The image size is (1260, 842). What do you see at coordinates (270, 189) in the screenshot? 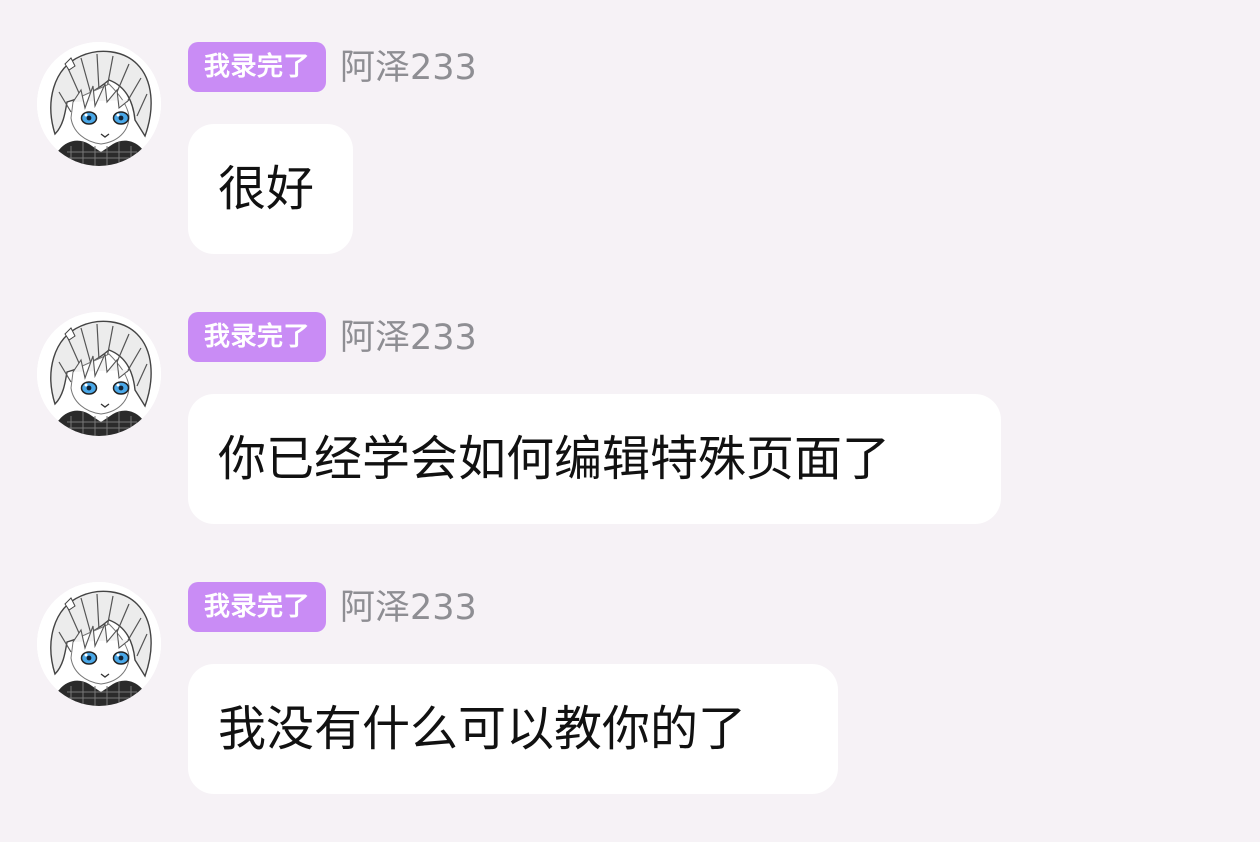
I see `message-bubble: 很好` at bounding box center [270, 189].